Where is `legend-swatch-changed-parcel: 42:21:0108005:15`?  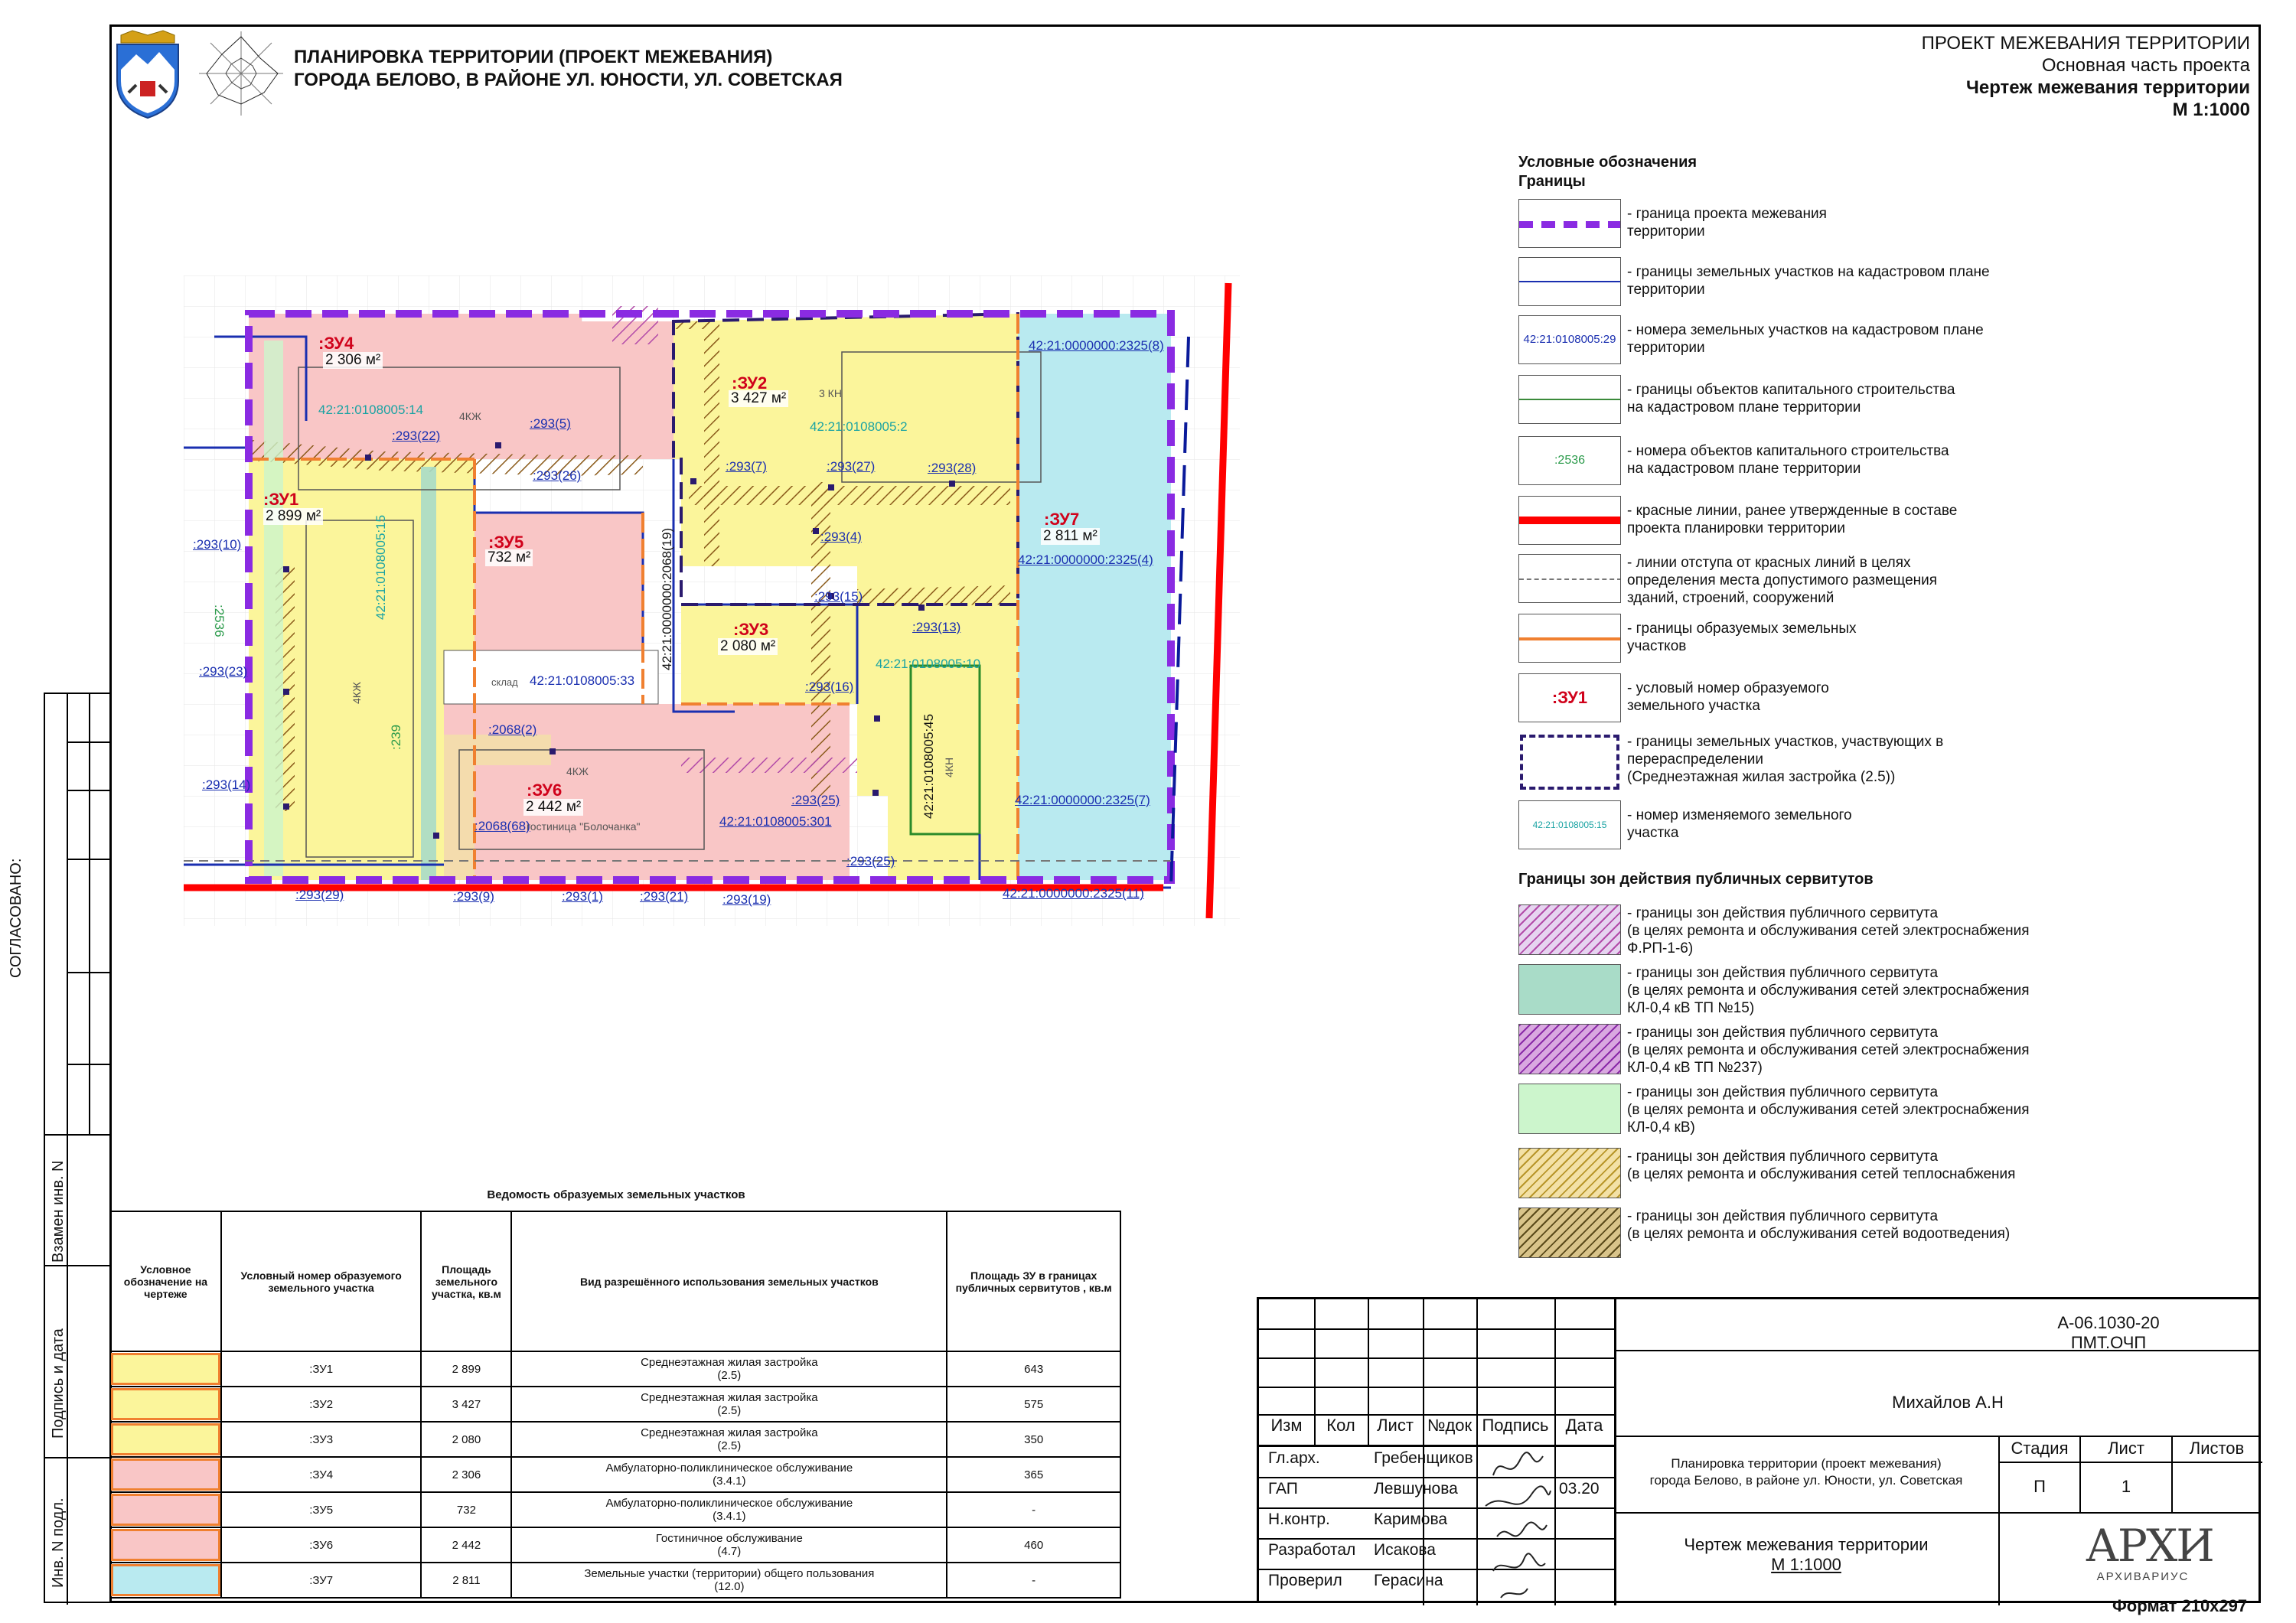
legend-swatch-changed-parcel: 42:21:0108005:15 is located at coordinates (1569, 825).